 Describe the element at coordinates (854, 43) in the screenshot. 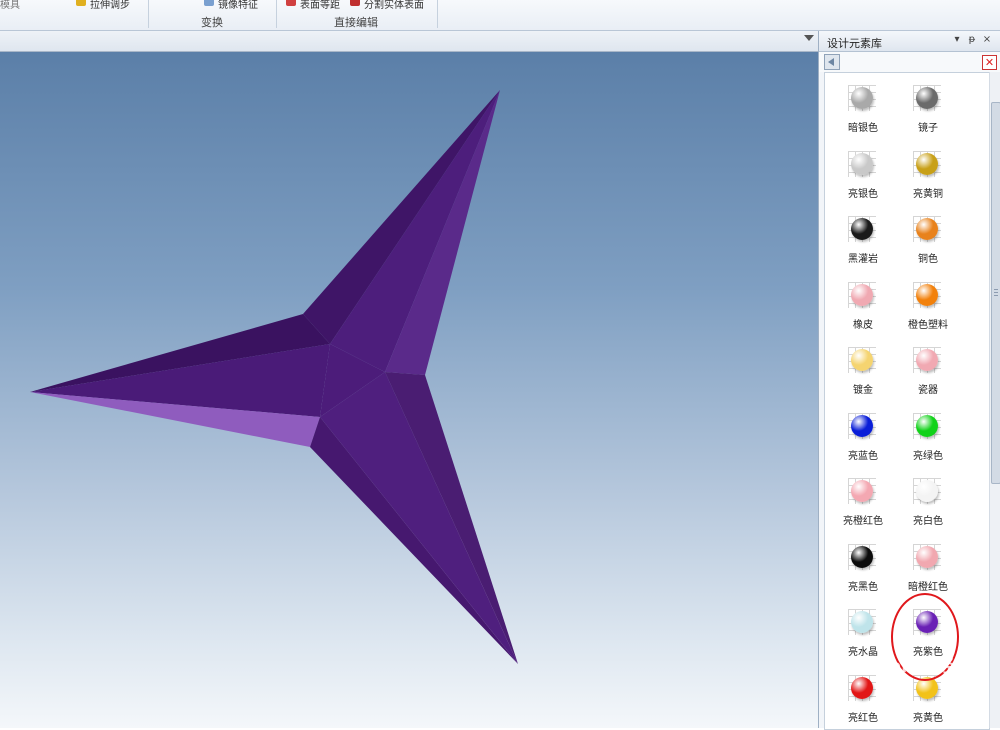

I see `panel-title: 设计元素库` at that location.